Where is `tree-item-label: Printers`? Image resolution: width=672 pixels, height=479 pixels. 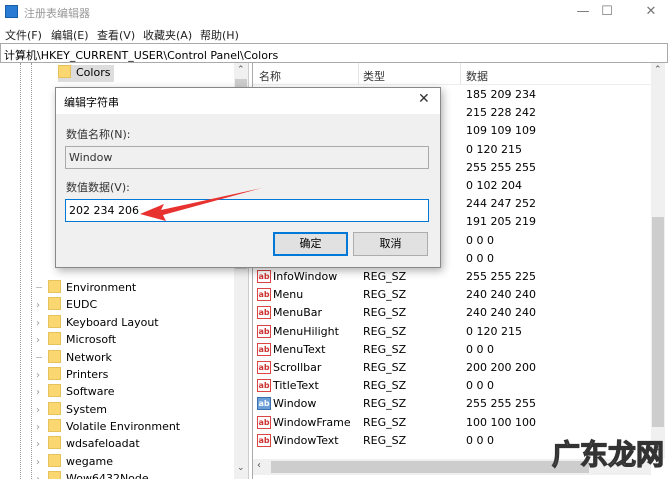
tree-item-label: Printers is located at coordinates (87, 374).